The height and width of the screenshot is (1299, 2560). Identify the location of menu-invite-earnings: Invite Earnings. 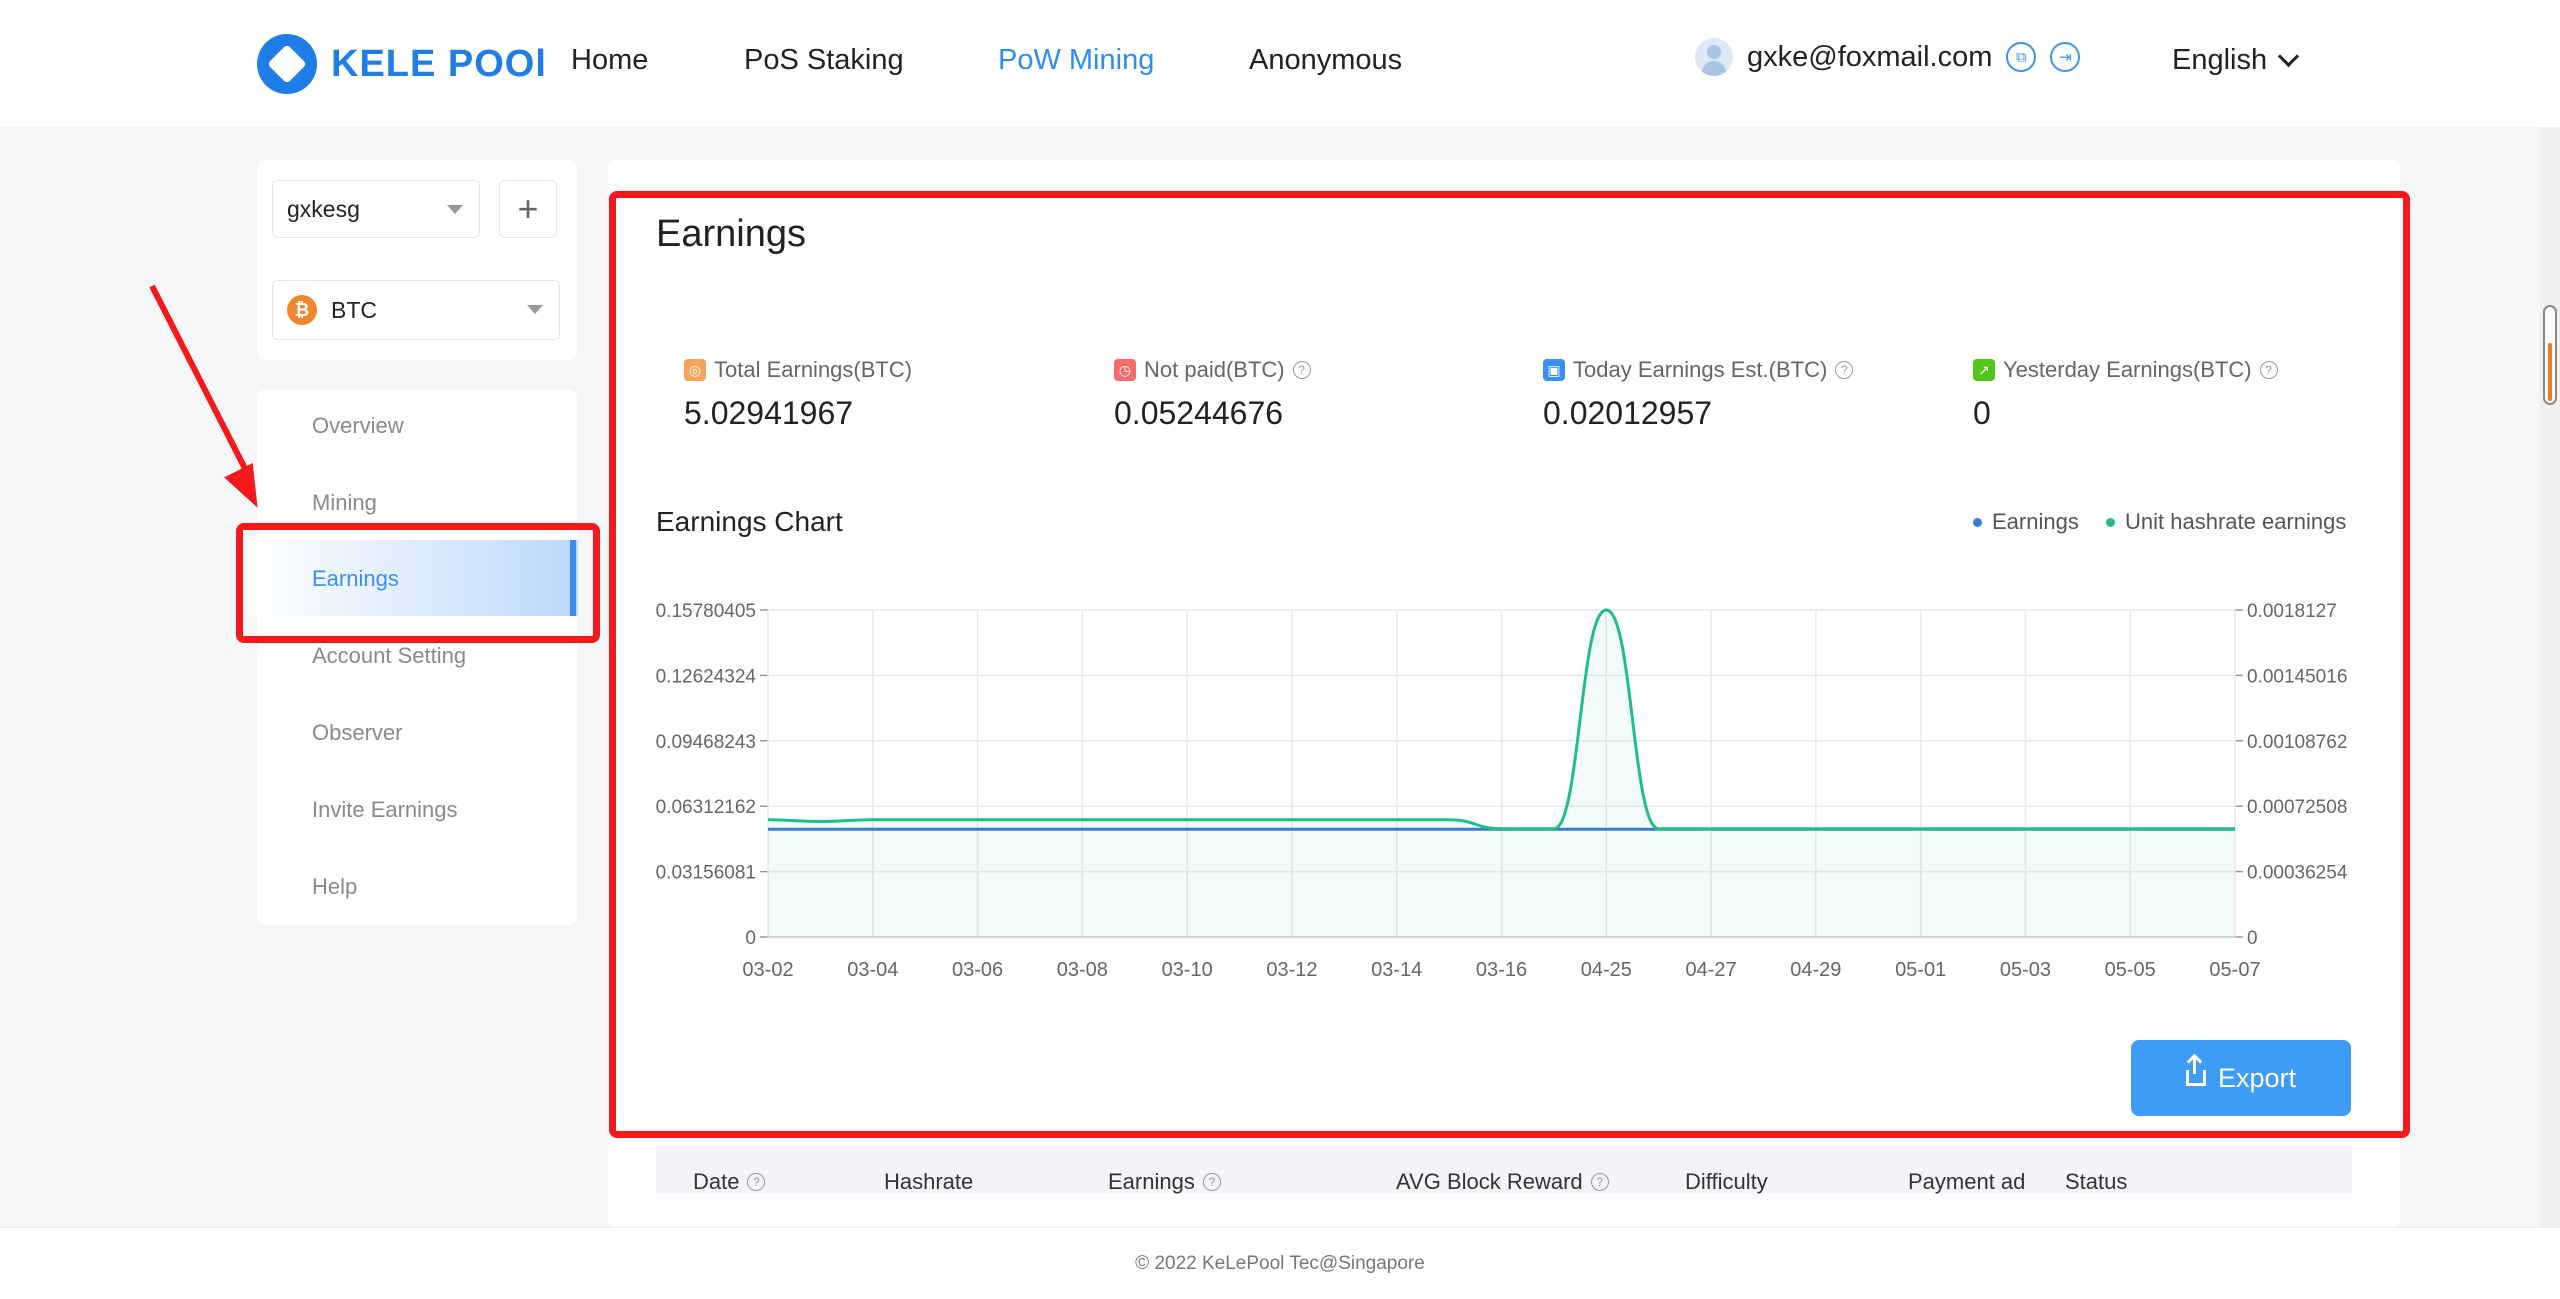
(385, 810).